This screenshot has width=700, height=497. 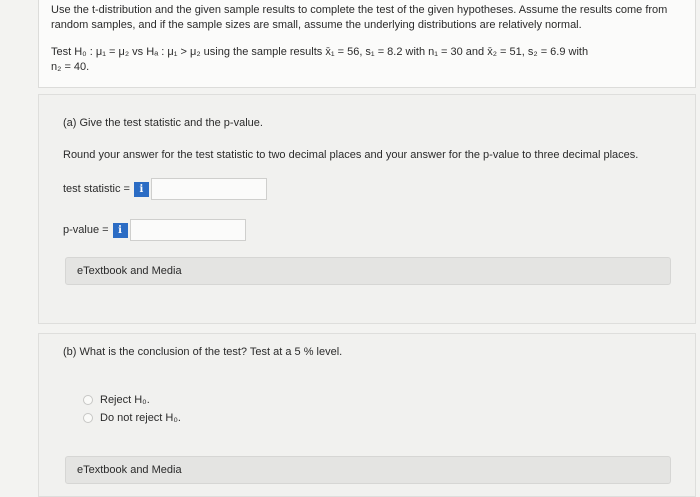 I want to click on option-do-not-reject: Do not reject H₀., so click(x=132, y=418).